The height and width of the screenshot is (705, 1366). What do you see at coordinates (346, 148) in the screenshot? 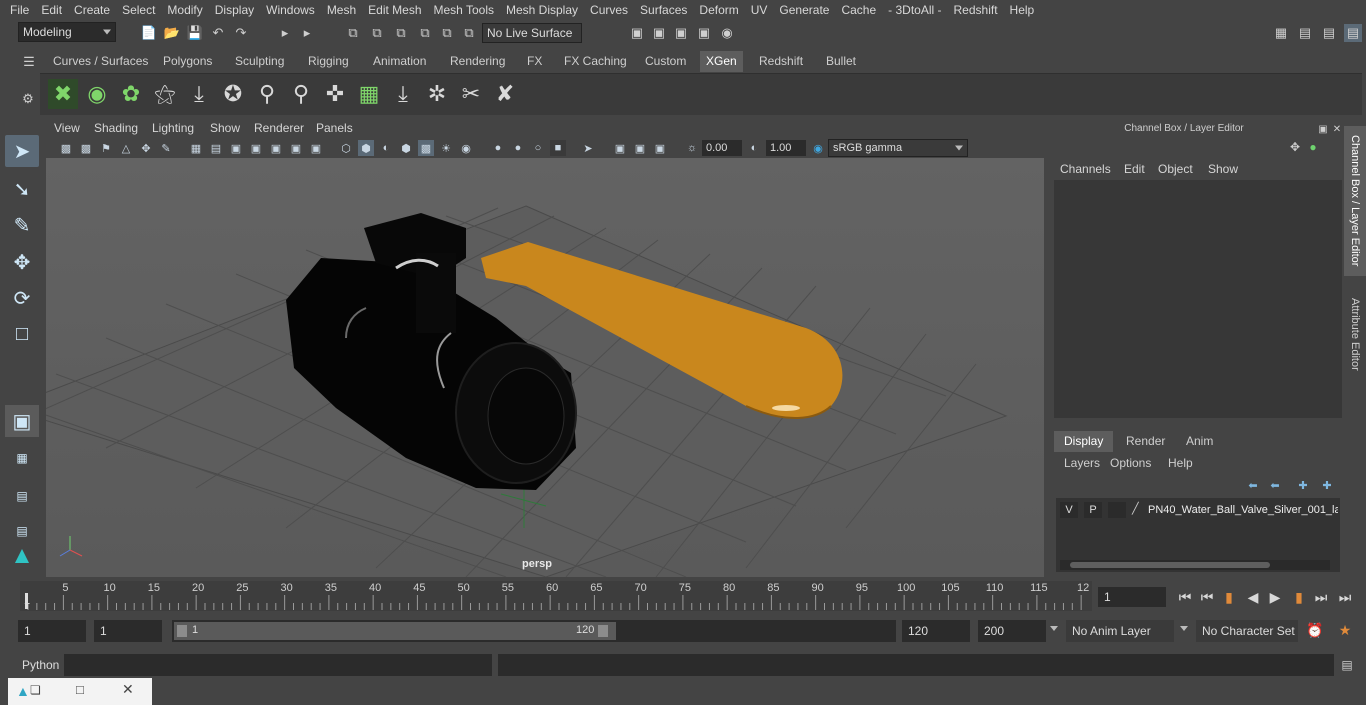
I see `wireframe-icon: ⬡` at bounding box center [346, 148].